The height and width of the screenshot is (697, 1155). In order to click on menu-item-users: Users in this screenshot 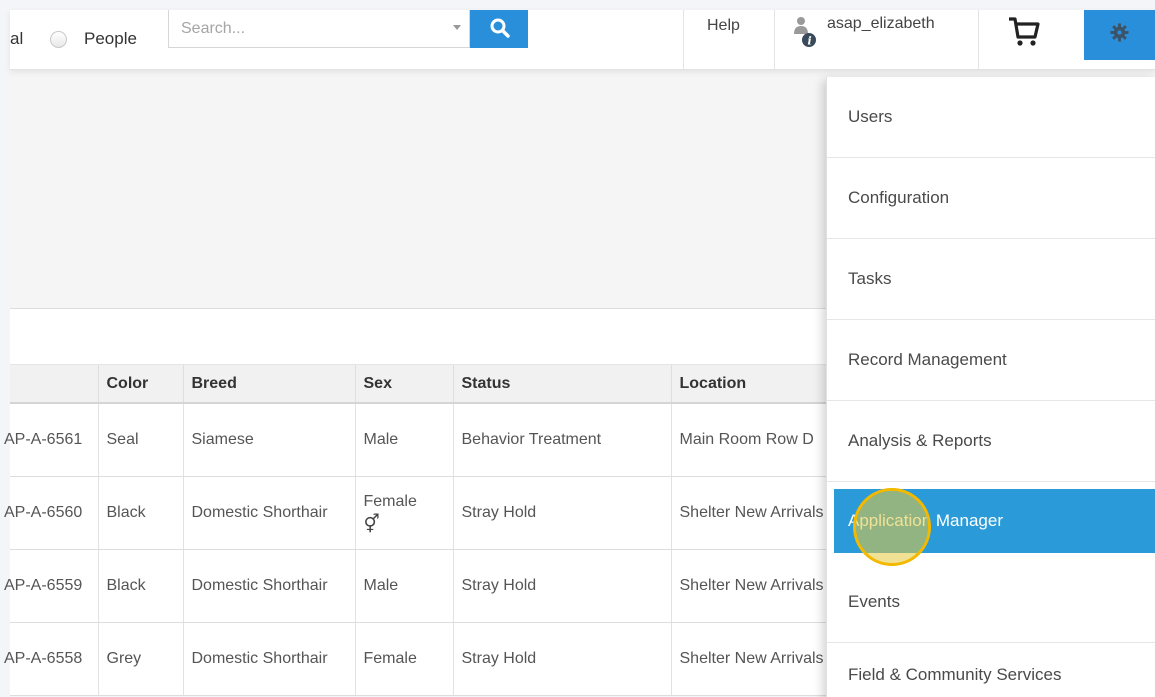, I will do `click(991, 117)`.